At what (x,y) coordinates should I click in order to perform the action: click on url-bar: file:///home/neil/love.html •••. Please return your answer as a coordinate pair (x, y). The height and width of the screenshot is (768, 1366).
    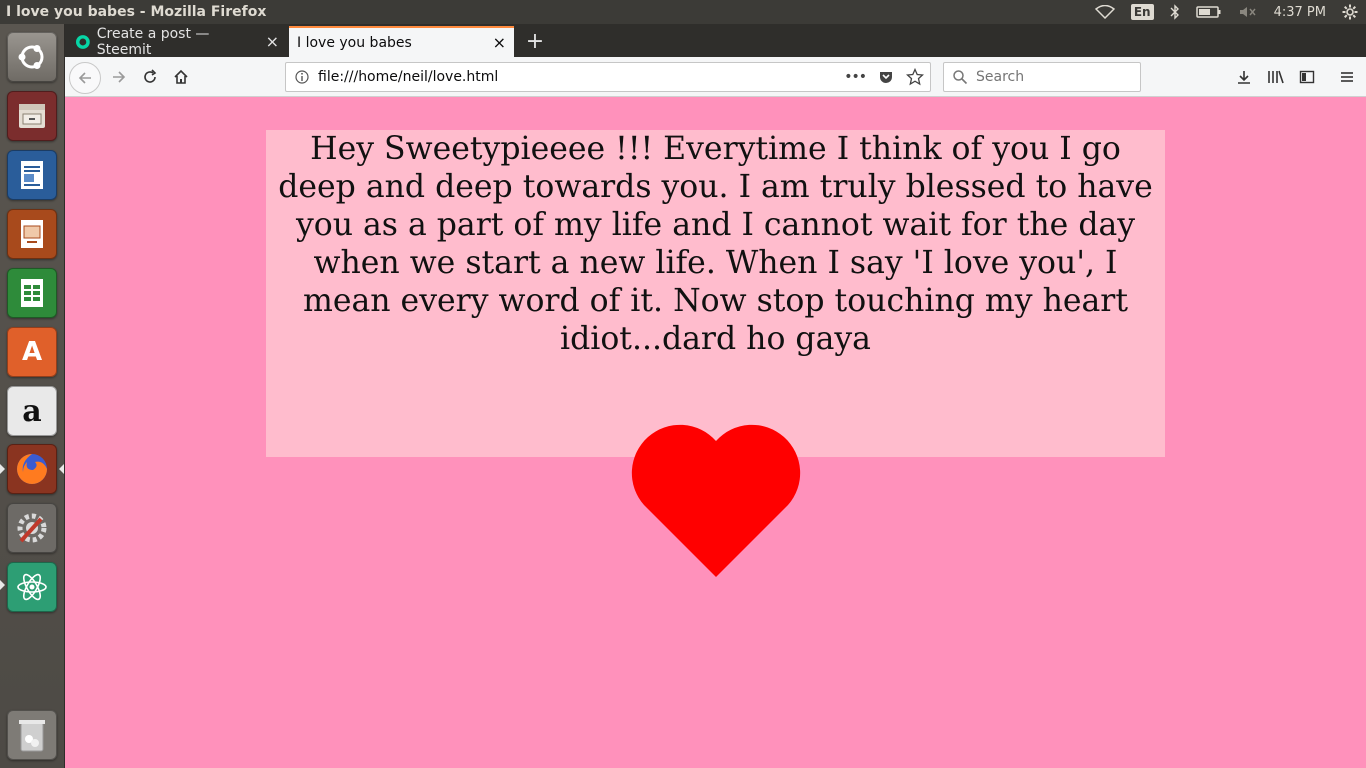
    Looking at the image, I should click on (608, 77).